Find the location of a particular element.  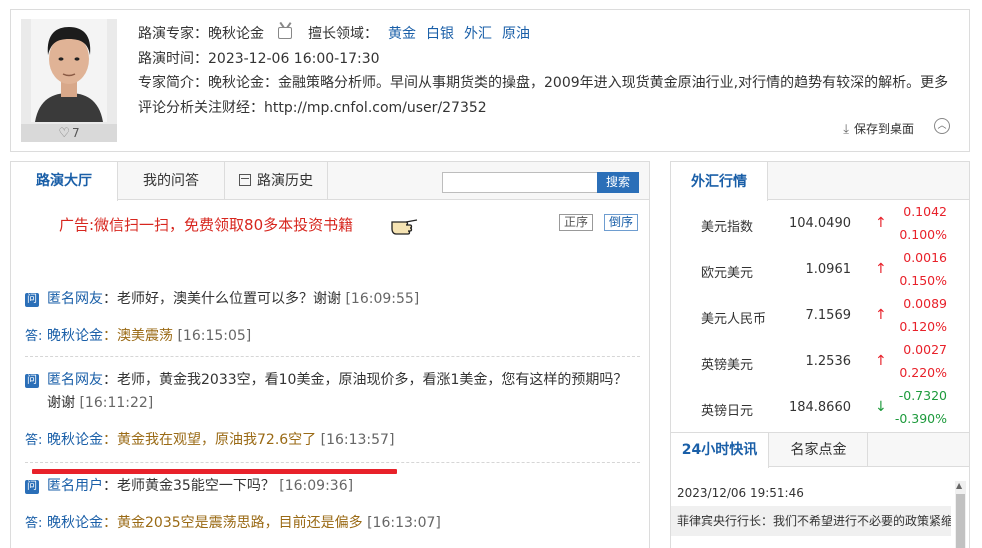

ad-banner: 广告:微信扫一扫，免费领取80多本投资书籍 is located at coordinates (206, 224).